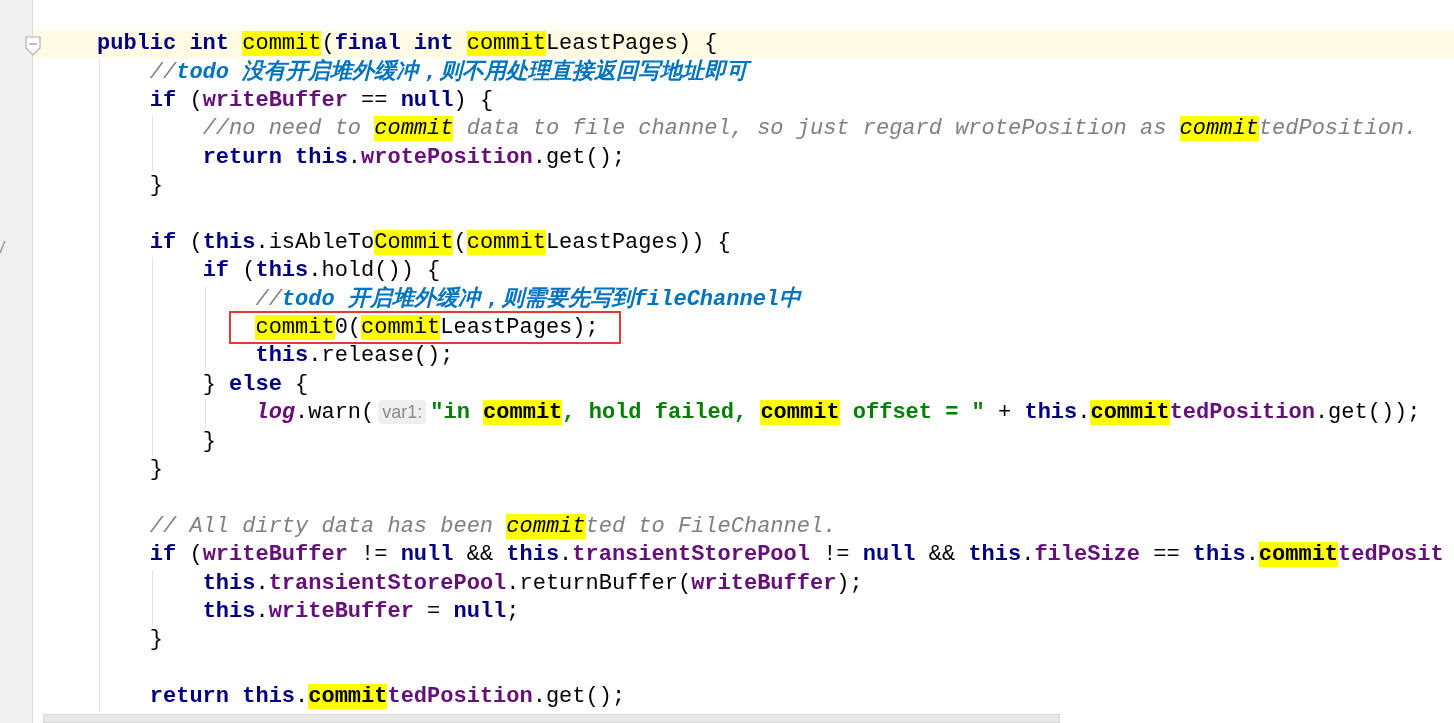  Describe the element at coordinates (528, 299) in the screenshot. I see `code-line: //todo 开启堆外缓冲，则需要先写到fileChannel中` at that location.